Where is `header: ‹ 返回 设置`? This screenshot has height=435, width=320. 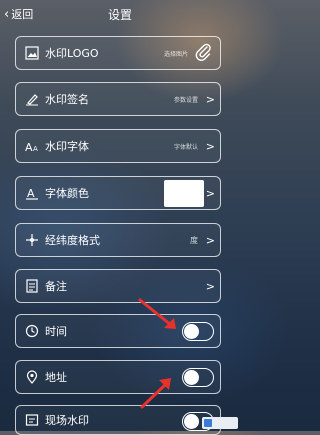 header: ‹ 返回 设置 is located at coordinates (120, 14).